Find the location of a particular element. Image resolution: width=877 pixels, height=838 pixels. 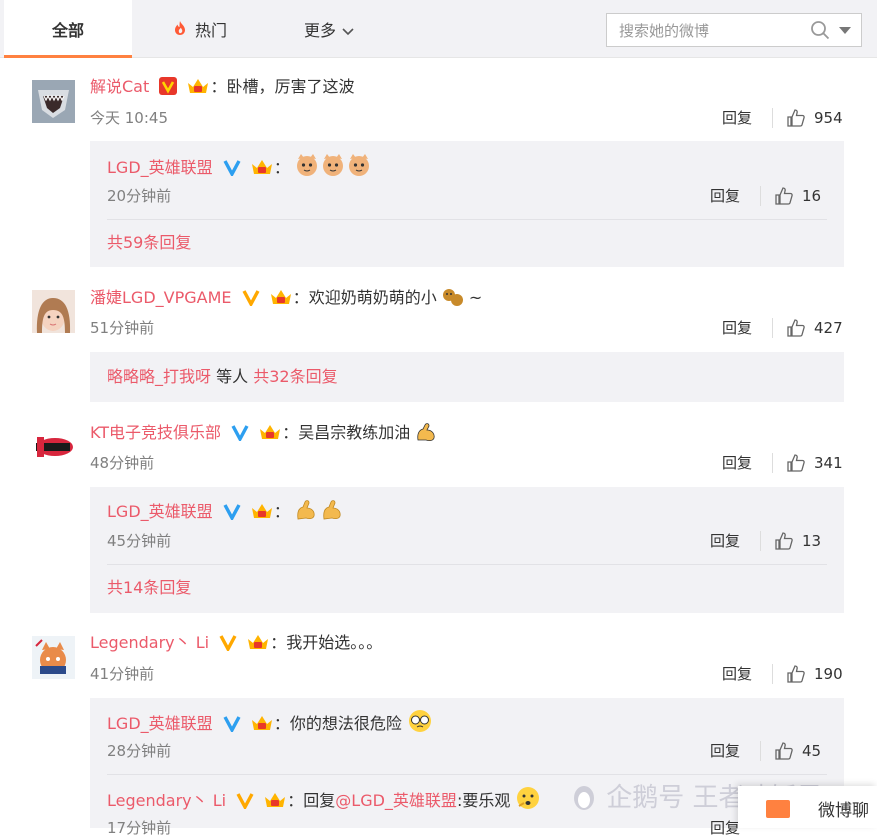

comment-text: 我开始选。。。 is located at coordinates (334, 642).